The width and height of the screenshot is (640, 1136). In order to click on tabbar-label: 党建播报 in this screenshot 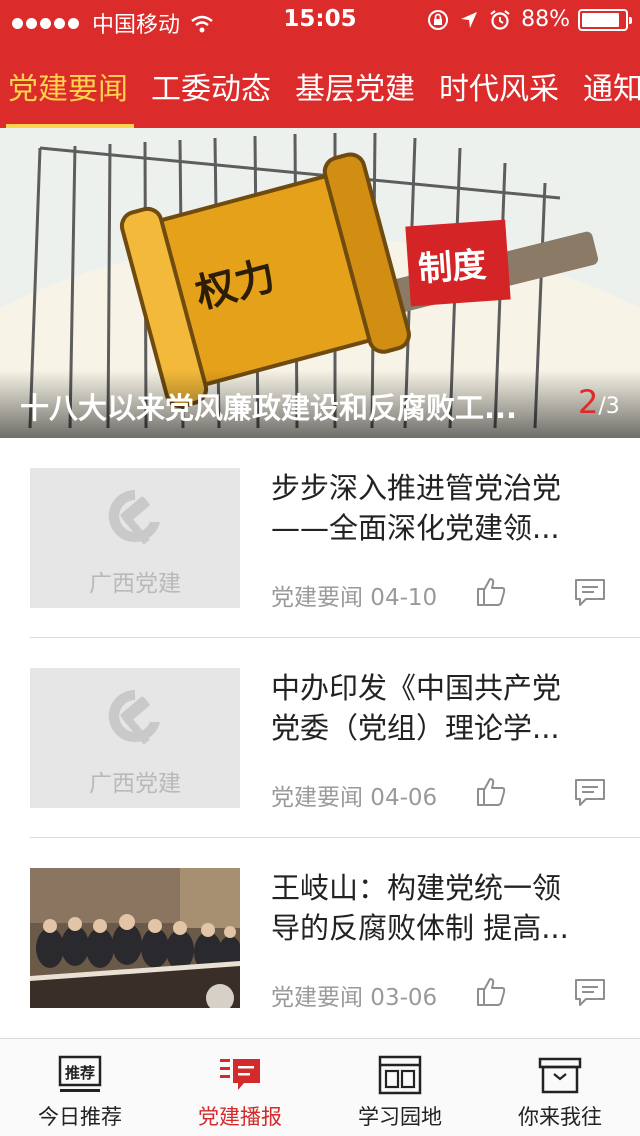, I will do `click(240, 1117)`.